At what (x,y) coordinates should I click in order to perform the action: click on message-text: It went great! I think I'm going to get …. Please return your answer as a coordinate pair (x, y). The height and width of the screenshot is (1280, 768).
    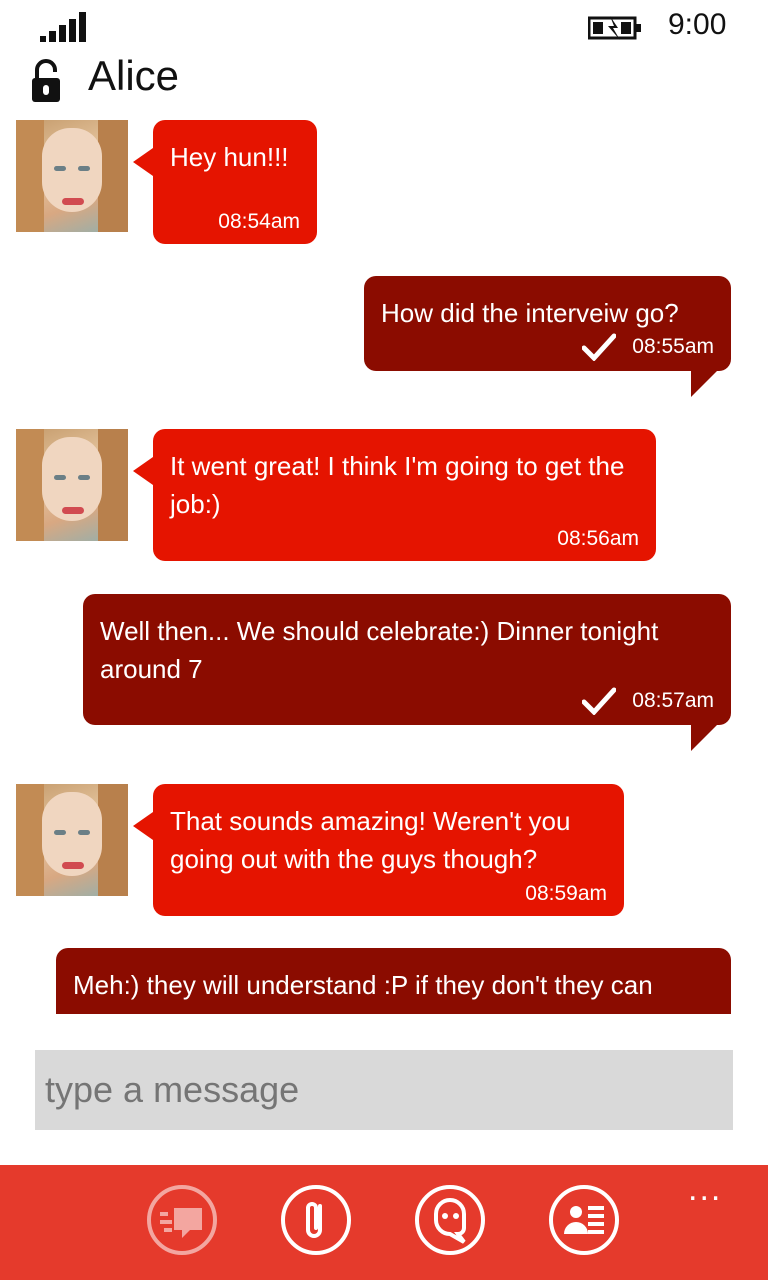
    Looking at the image, I should click on (397, 485).